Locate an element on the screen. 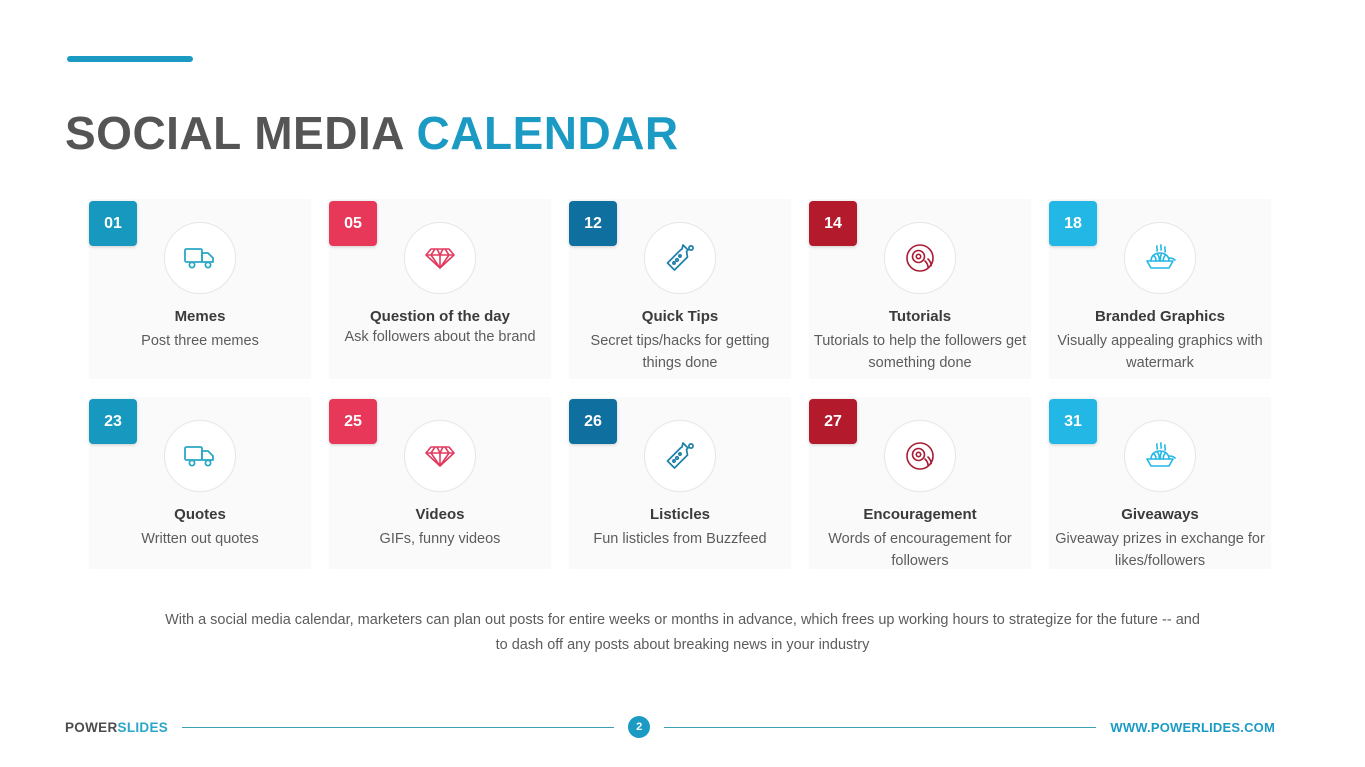 The image size is (1365, 767). card-title: Memes is located at coordinates (200, 316).